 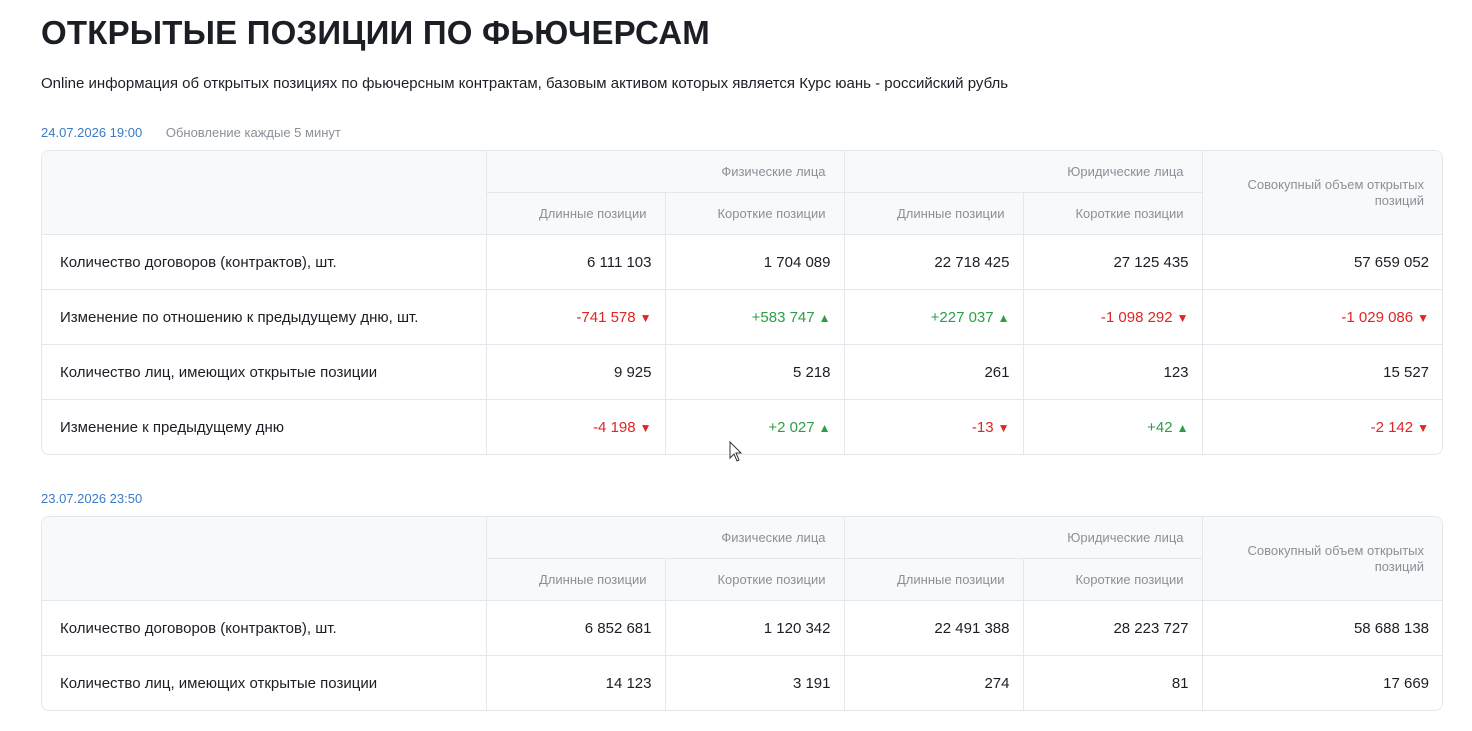 I want to click on table-cell: 9 925, so click(x=575, y=372).